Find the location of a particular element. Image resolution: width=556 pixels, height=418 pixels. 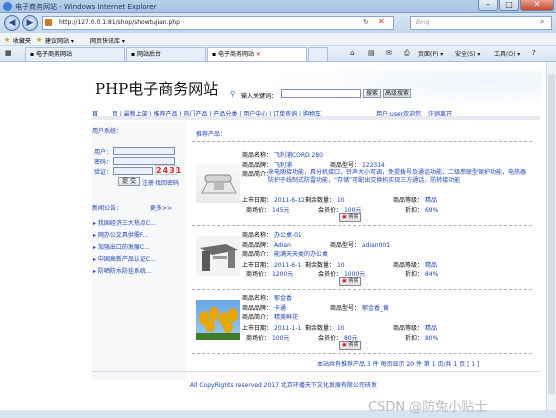

product-1-name-row: 商品名称： 飞利浦CORD 280 is located at coordinates (282, 155).